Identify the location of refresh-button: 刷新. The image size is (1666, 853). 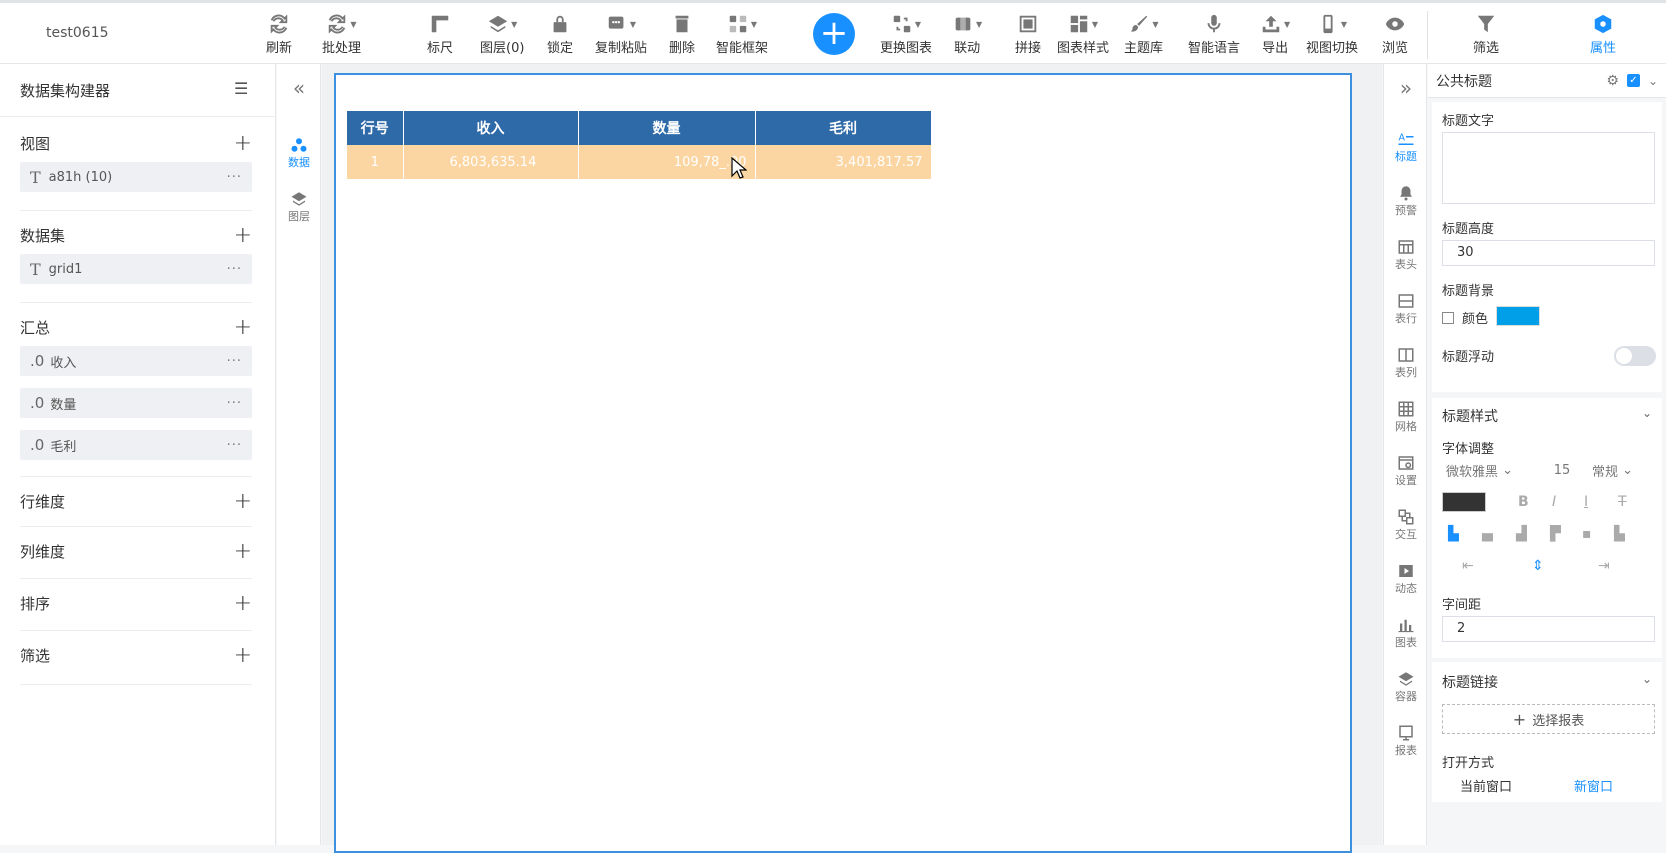
(279, 33).